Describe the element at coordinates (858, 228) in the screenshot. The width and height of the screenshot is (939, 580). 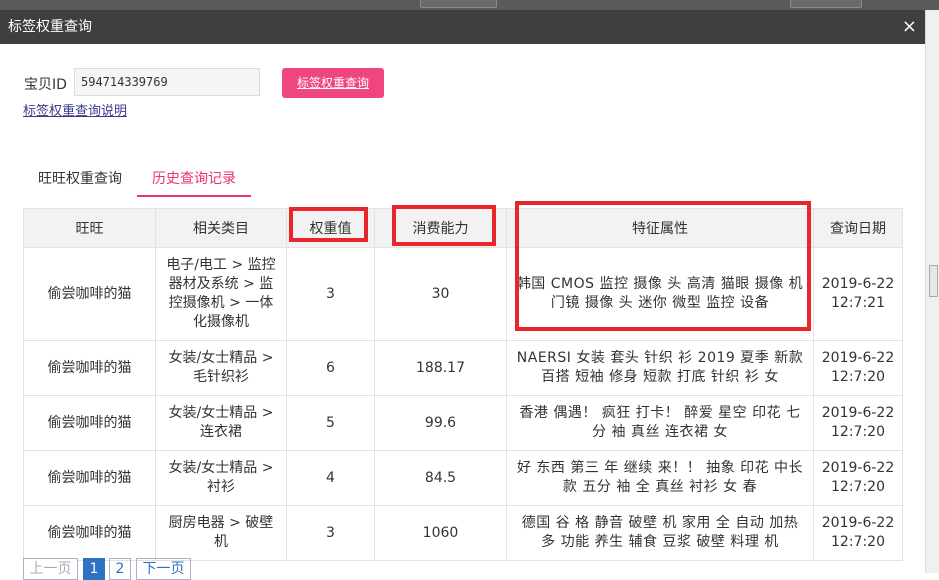
I see `header-date: 查询日期` at that location.